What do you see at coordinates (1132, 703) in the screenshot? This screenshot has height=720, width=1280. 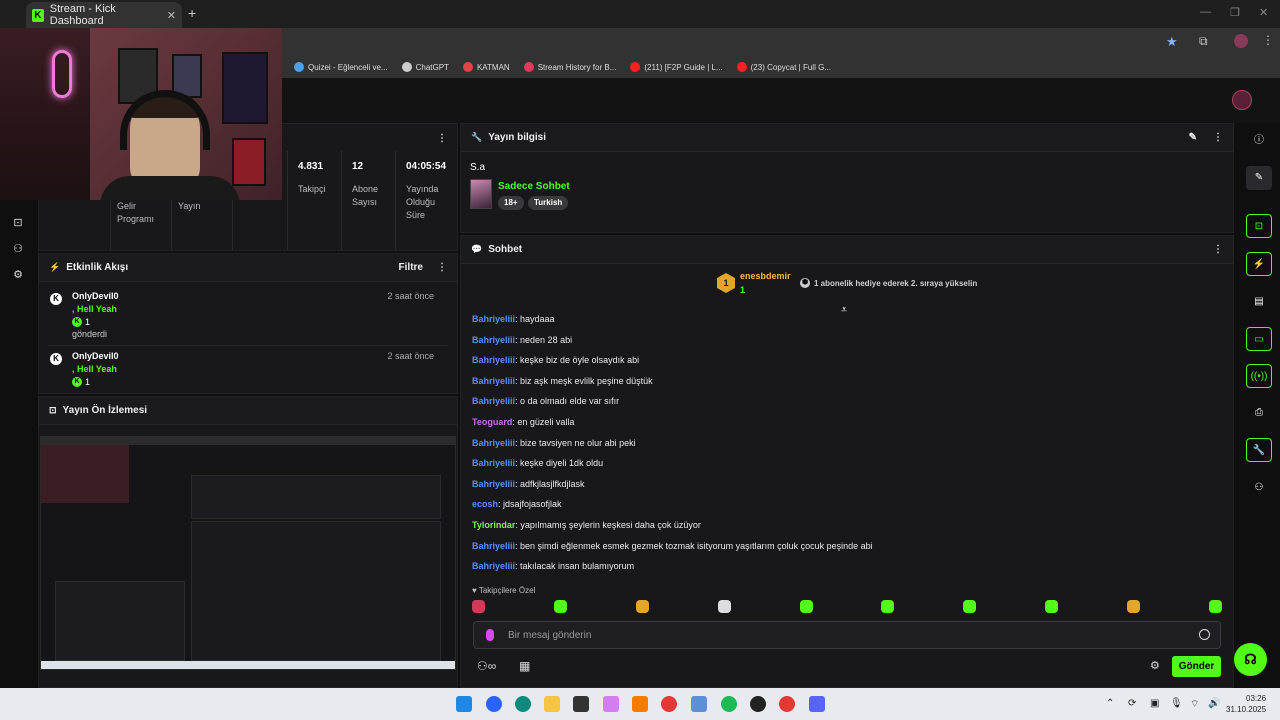 I see `tray-icon: ⟳` at bounding box center [1132, 703].